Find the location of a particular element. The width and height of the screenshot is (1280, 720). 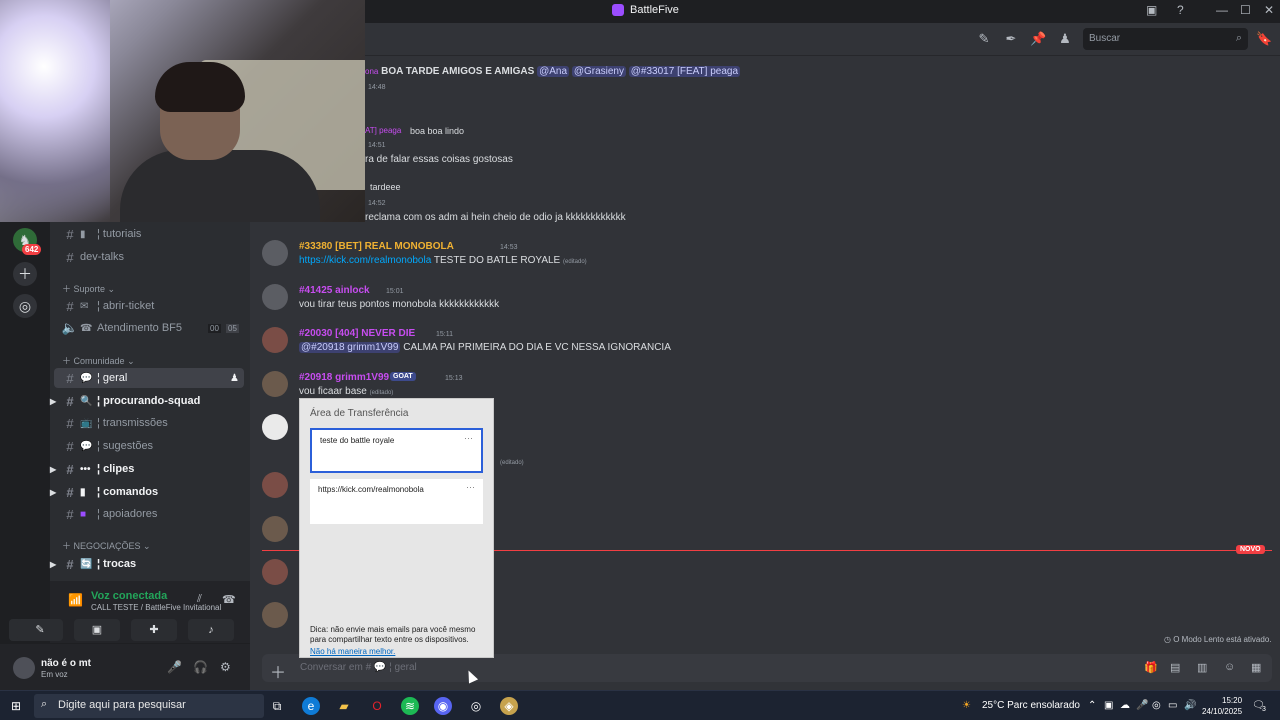

message-author: #41425 ainlock is located at coordinates (334, 290).